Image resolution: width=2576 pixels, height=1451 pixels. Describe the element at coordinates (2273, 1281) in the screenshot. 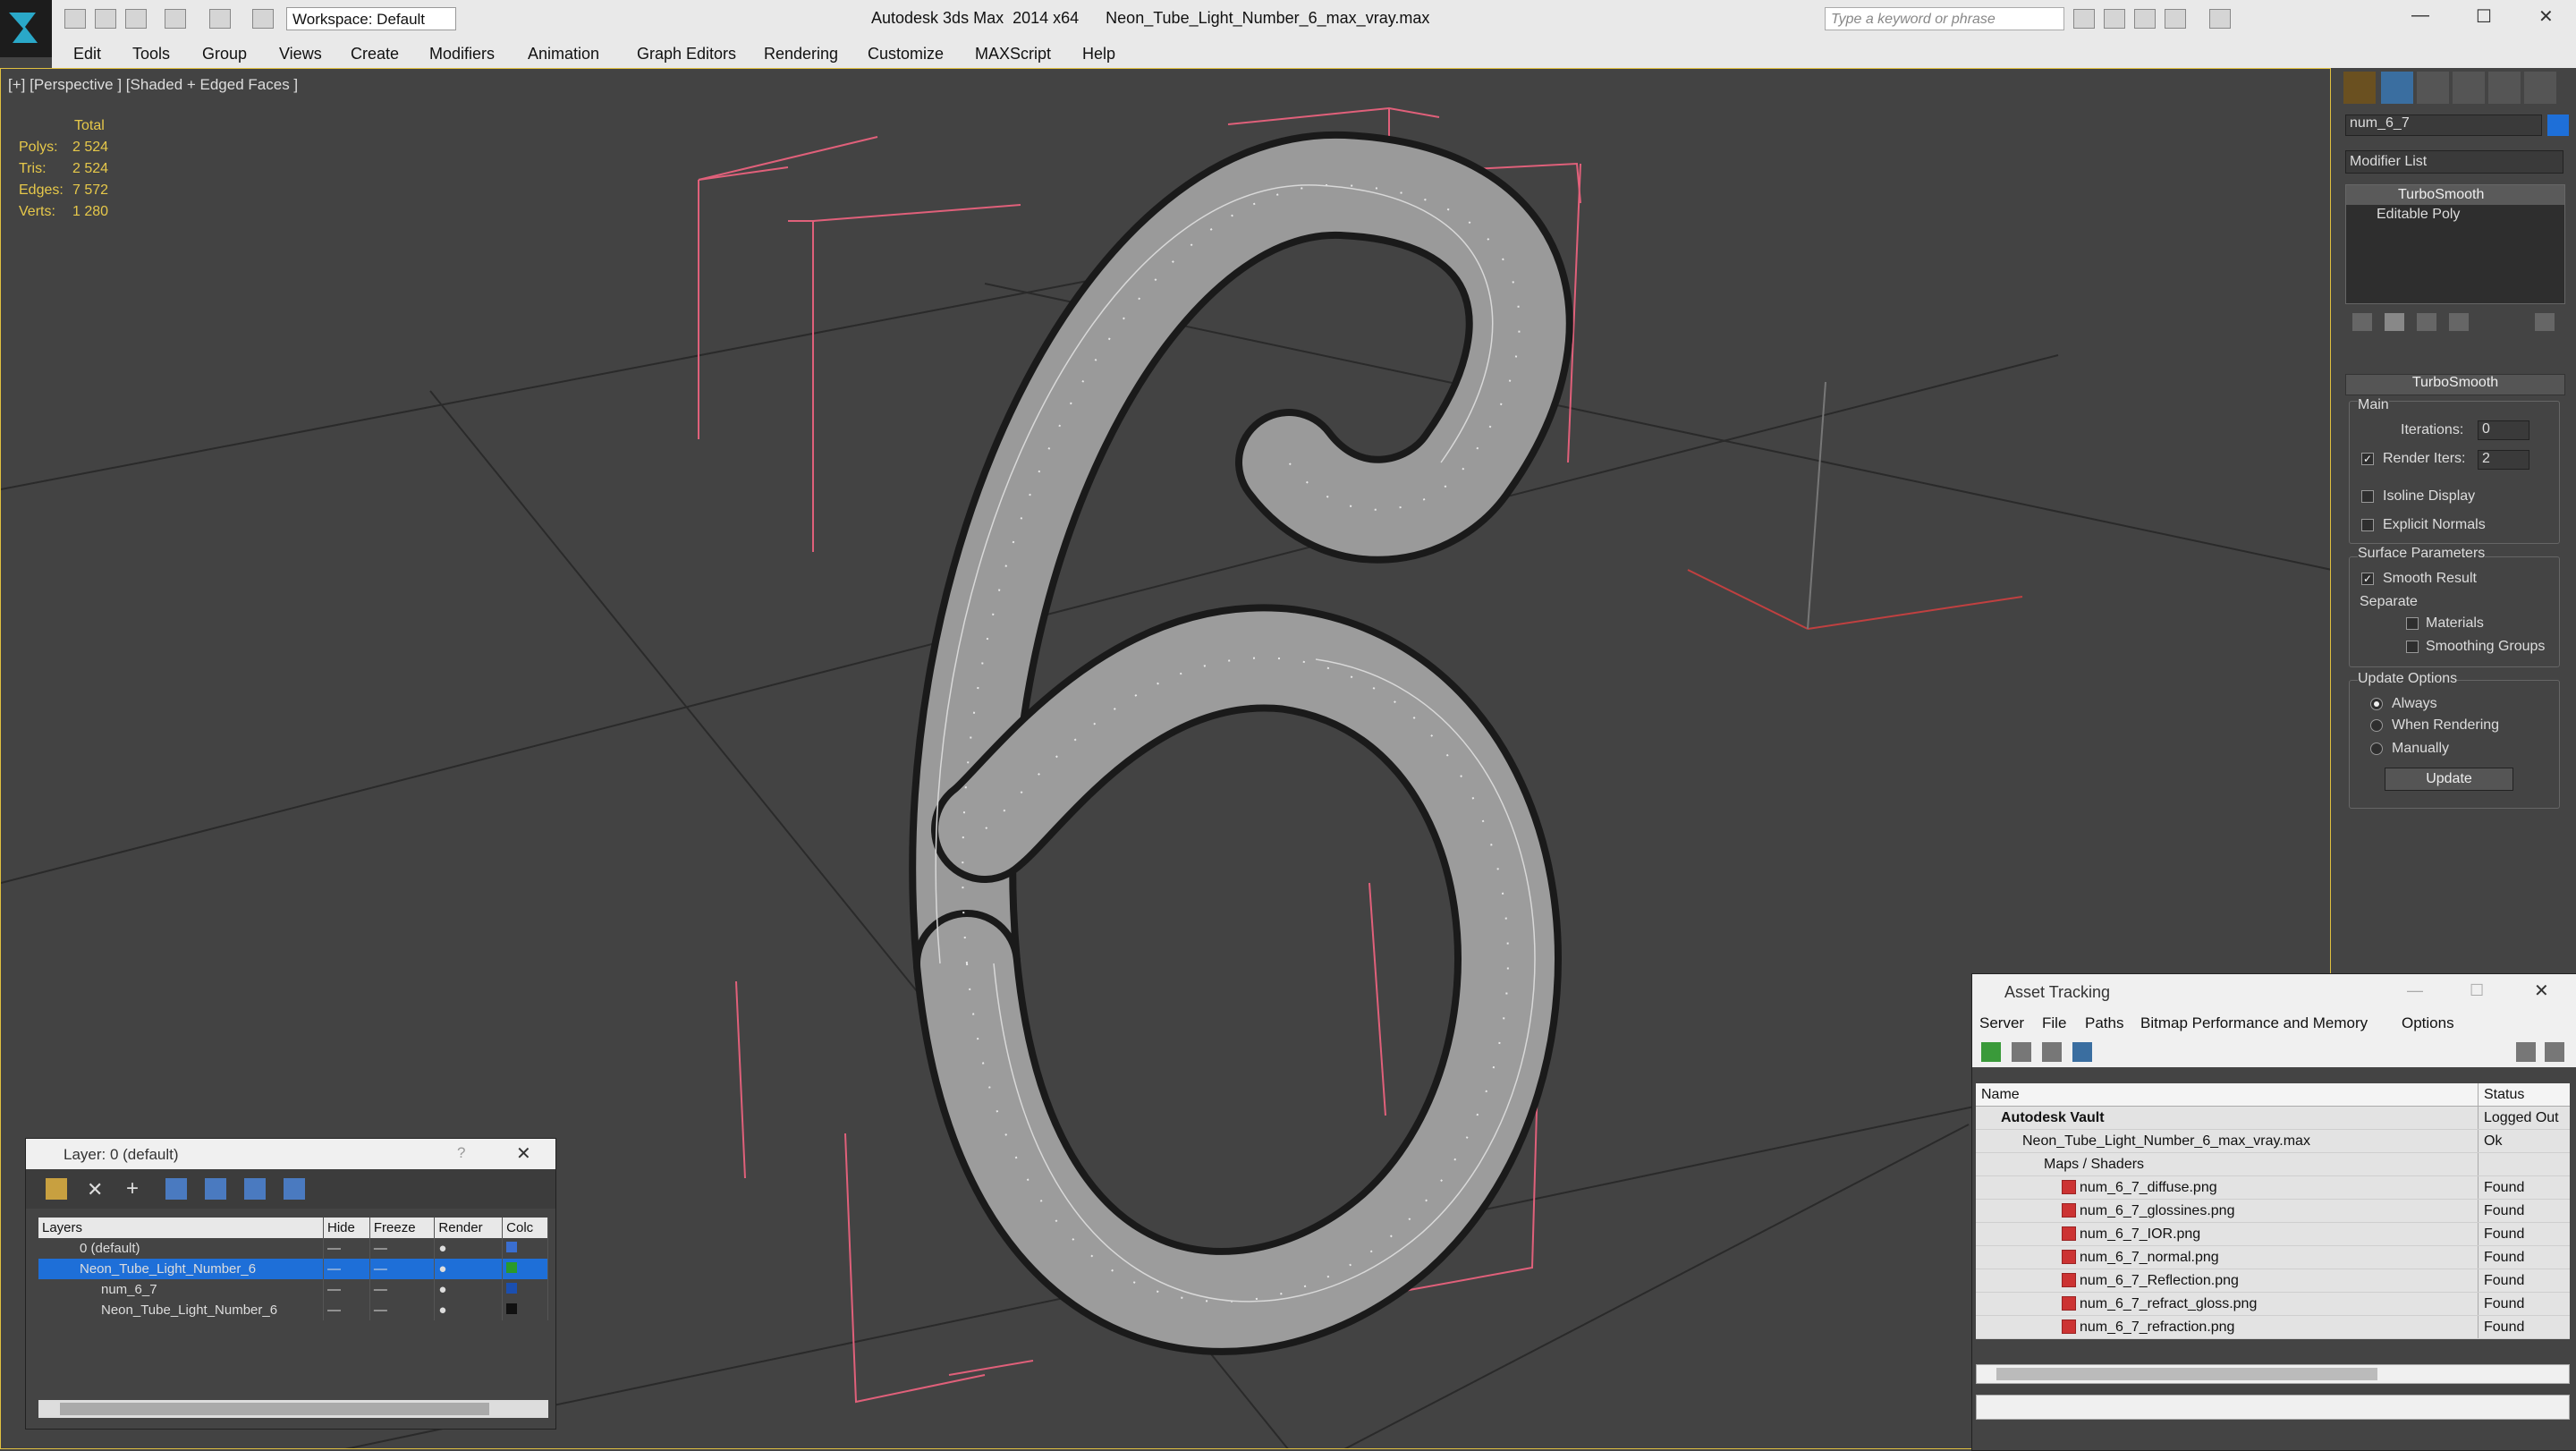

I see `asset-row: num_6_7_Reflection.png Found` at that location.